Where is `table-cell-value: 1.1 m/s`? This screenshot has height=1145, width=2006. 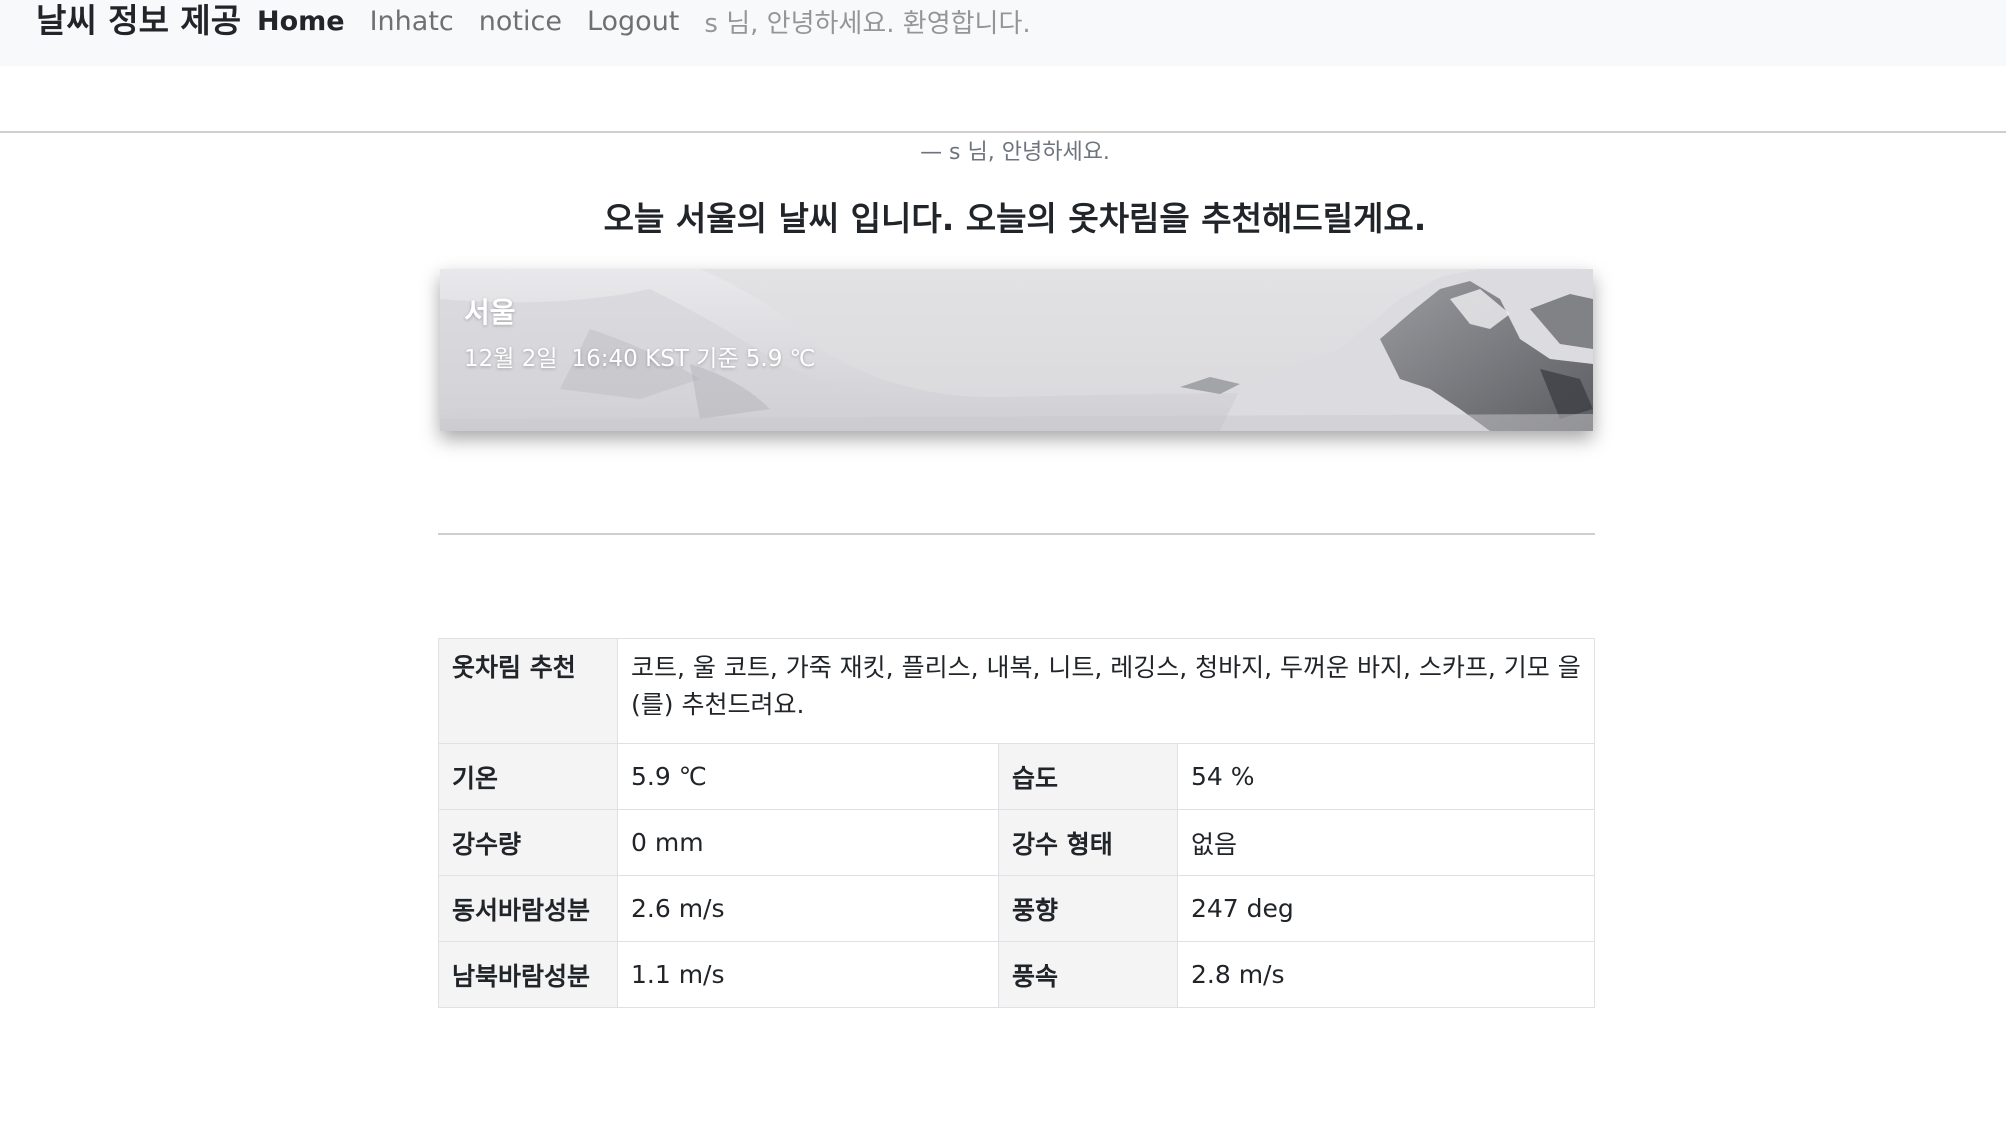 table-cell-value: 1.1 m/s is located at coordinates (808, 974).